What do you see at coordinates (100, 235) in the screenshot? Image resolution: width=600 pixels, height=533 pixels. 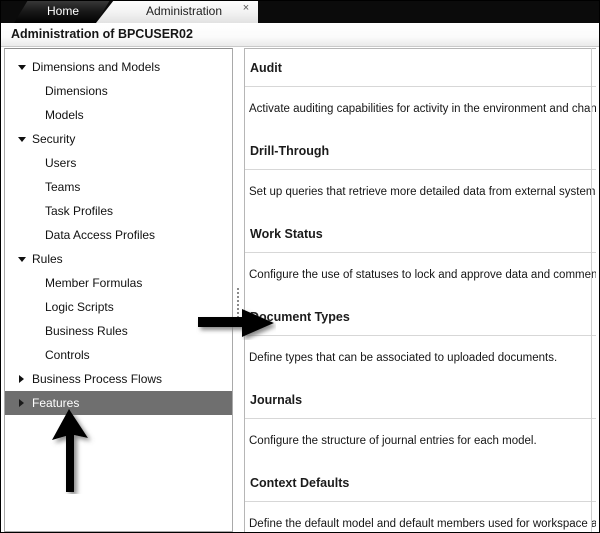 I see `sidebar-item-label: Data Access Profiles` at bounding box center [100, 235].